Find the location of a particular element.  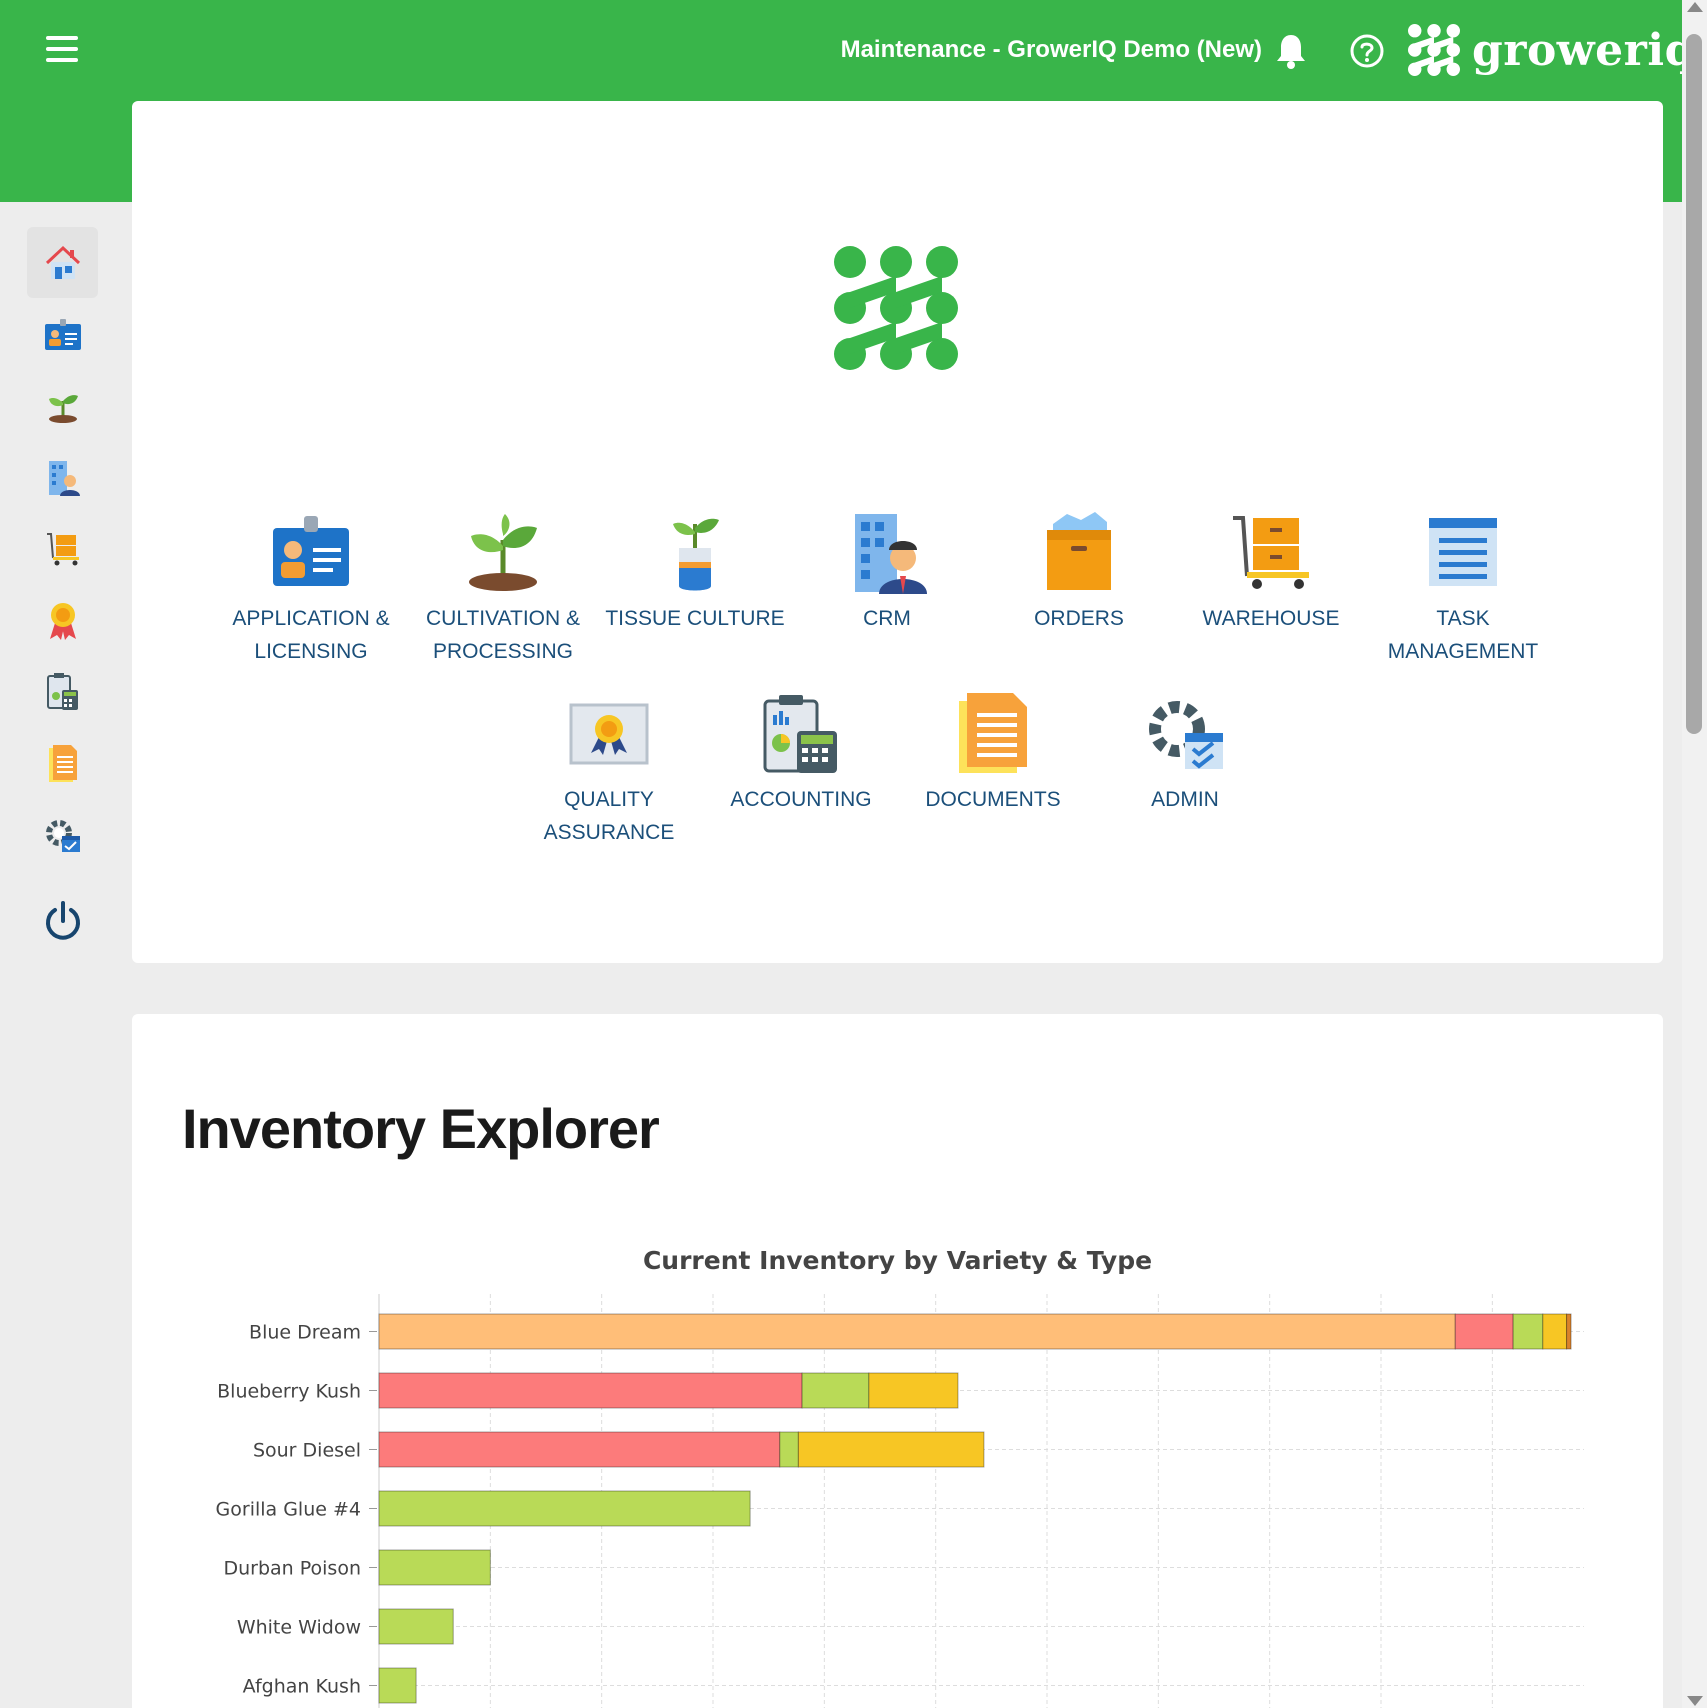

brand-wordmark: groweriq is located at coordinates (1584, 50).